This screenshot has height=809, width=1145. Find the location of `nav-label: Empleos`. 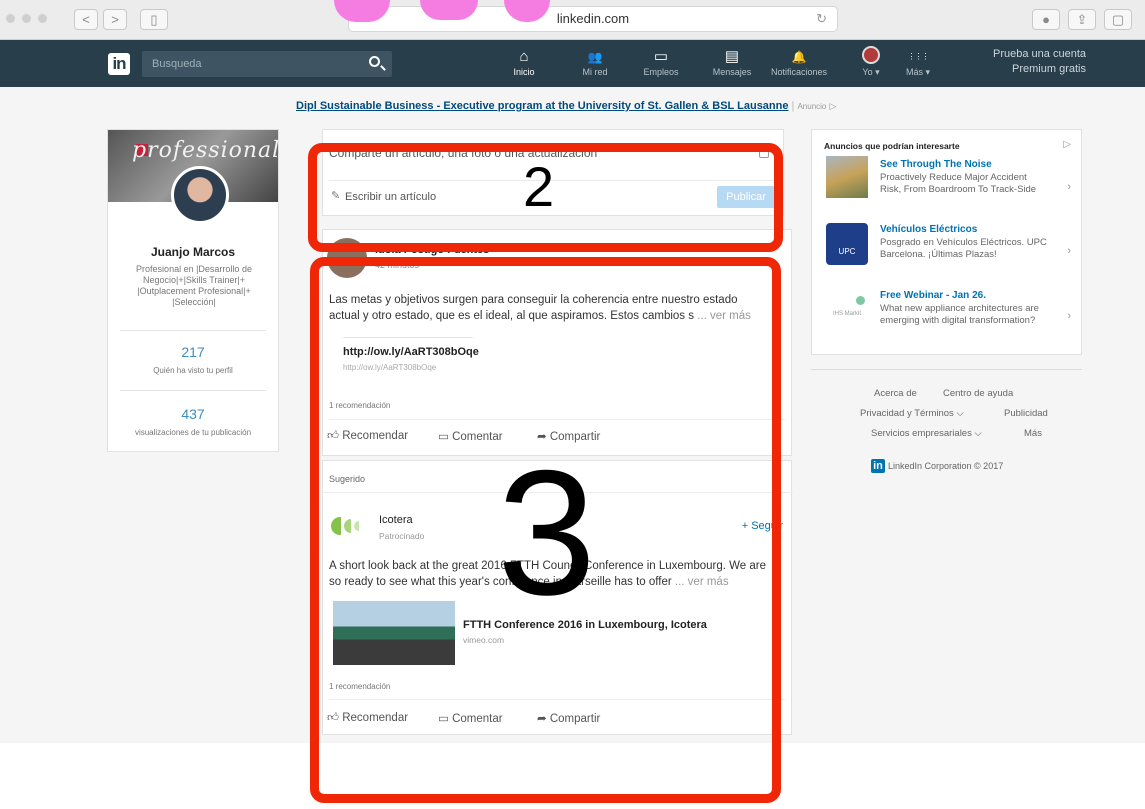

nav-label: Empleos is located at coordinates (661, 72).